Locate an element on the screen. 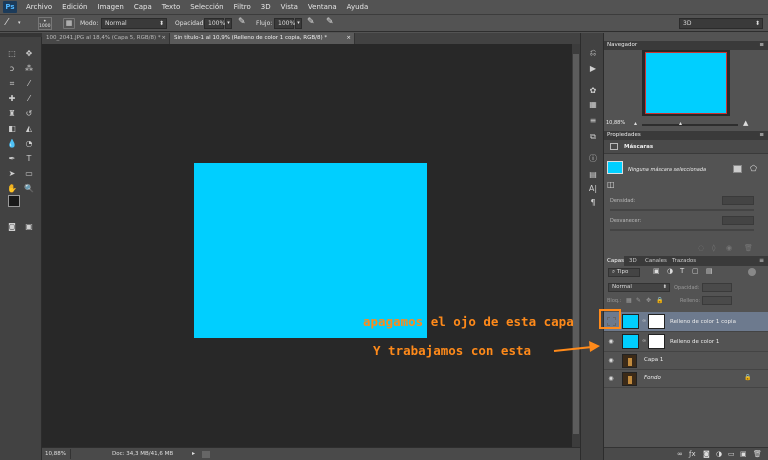 This screenshot has height=460, width=768. navigator-zoom: 10,88% is located at coordinates (615, 123).